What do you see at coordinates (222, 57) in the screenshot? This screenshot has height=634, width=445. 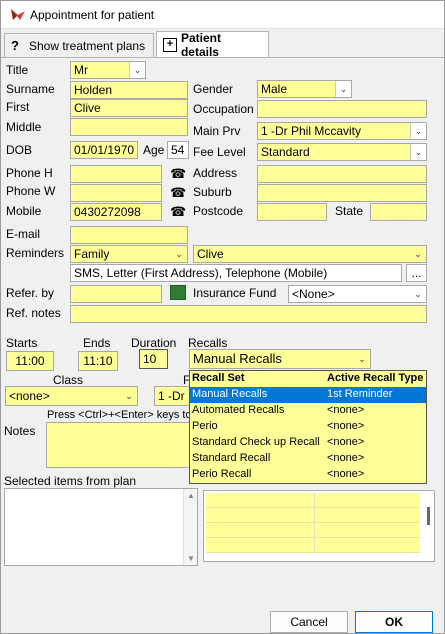 I see `tab-divider` at bounding box center [222, 57].